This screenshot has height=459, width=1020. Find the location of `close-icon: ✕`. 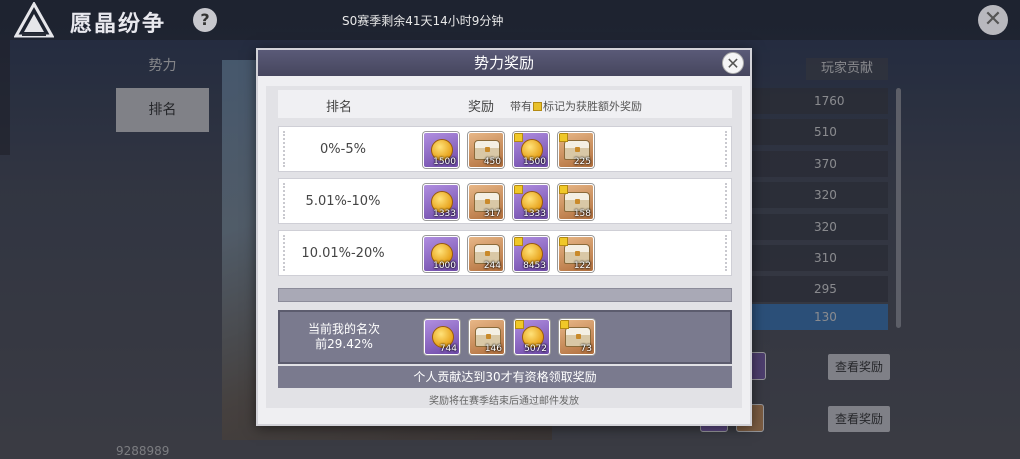

close-icon: ✕ is located at coordinates (993, 20).